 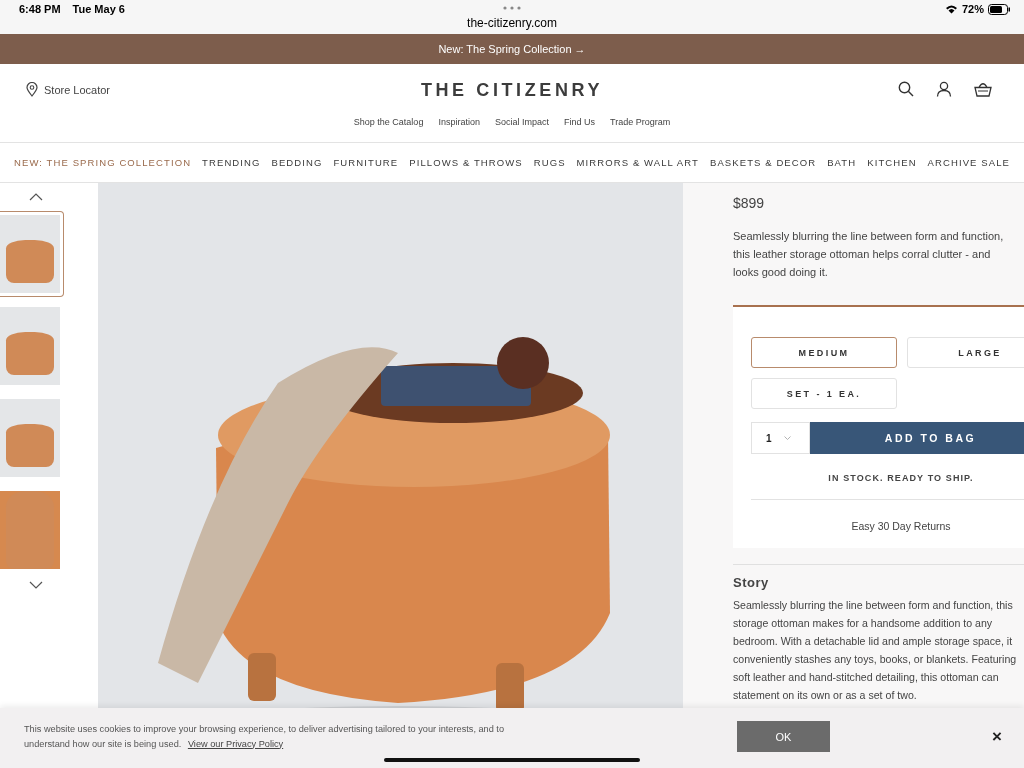 What do you see at coordinates (972, 9) in the screenshot?
I see `battery-percentage: 72%` at bounding box center [972, 9].